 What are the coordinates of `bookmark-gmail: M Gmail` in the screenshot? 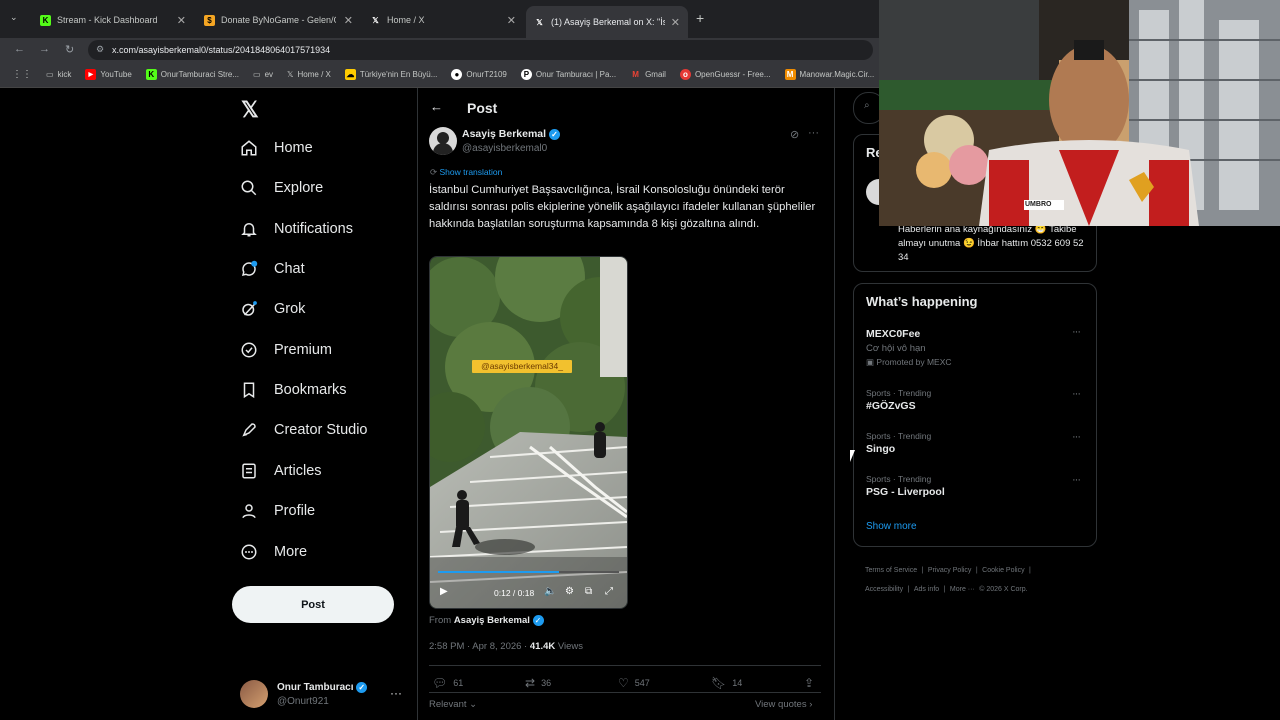 It's located at (648, 74).